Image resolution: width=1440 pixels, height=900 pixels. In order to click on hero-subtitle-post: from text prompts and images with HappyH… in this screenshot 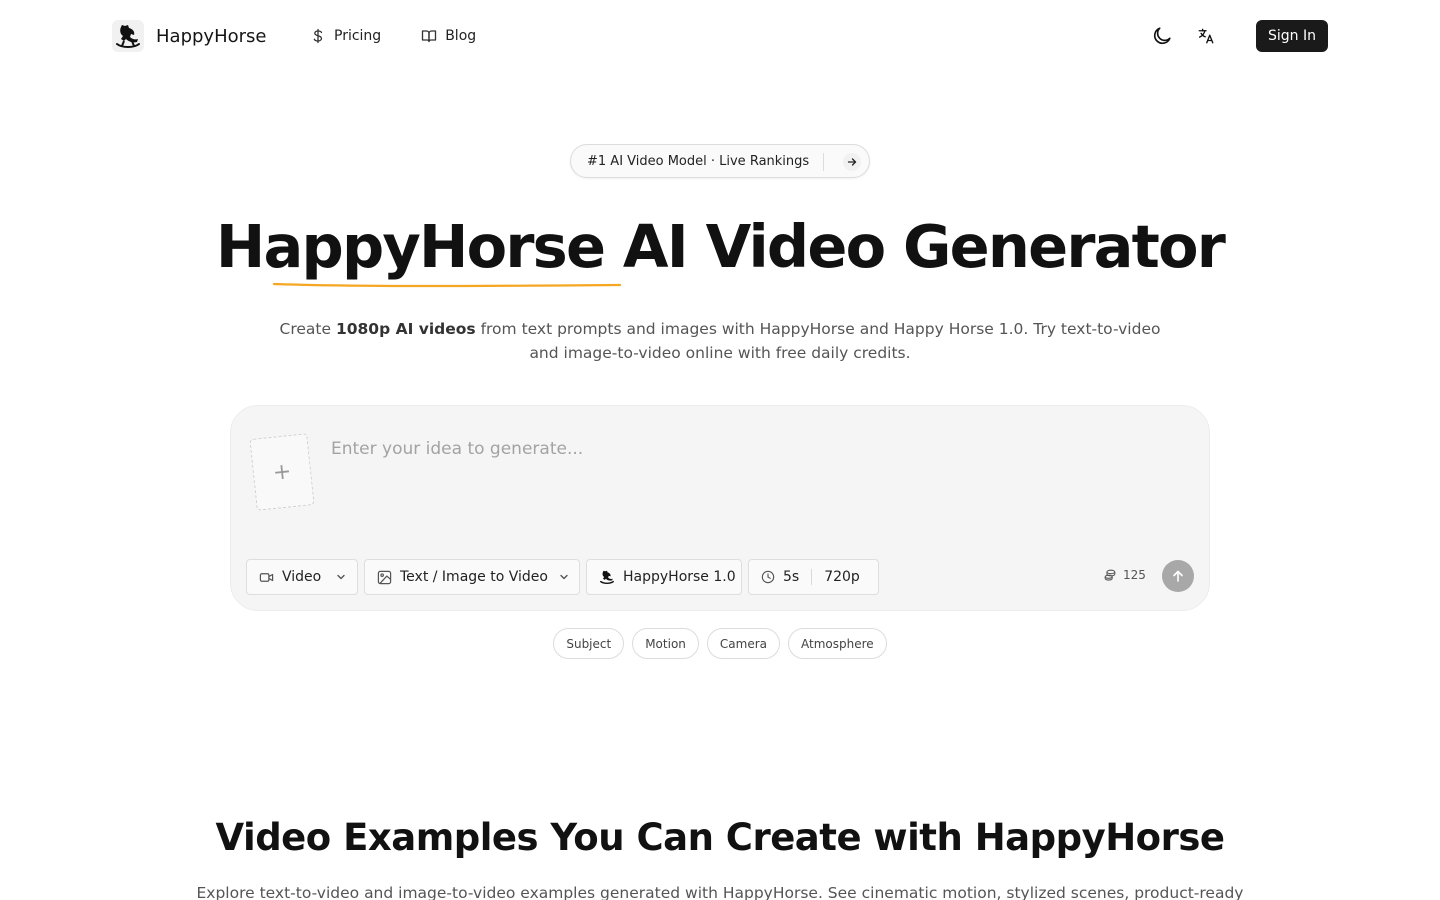, I will do `click(818, 341)`.